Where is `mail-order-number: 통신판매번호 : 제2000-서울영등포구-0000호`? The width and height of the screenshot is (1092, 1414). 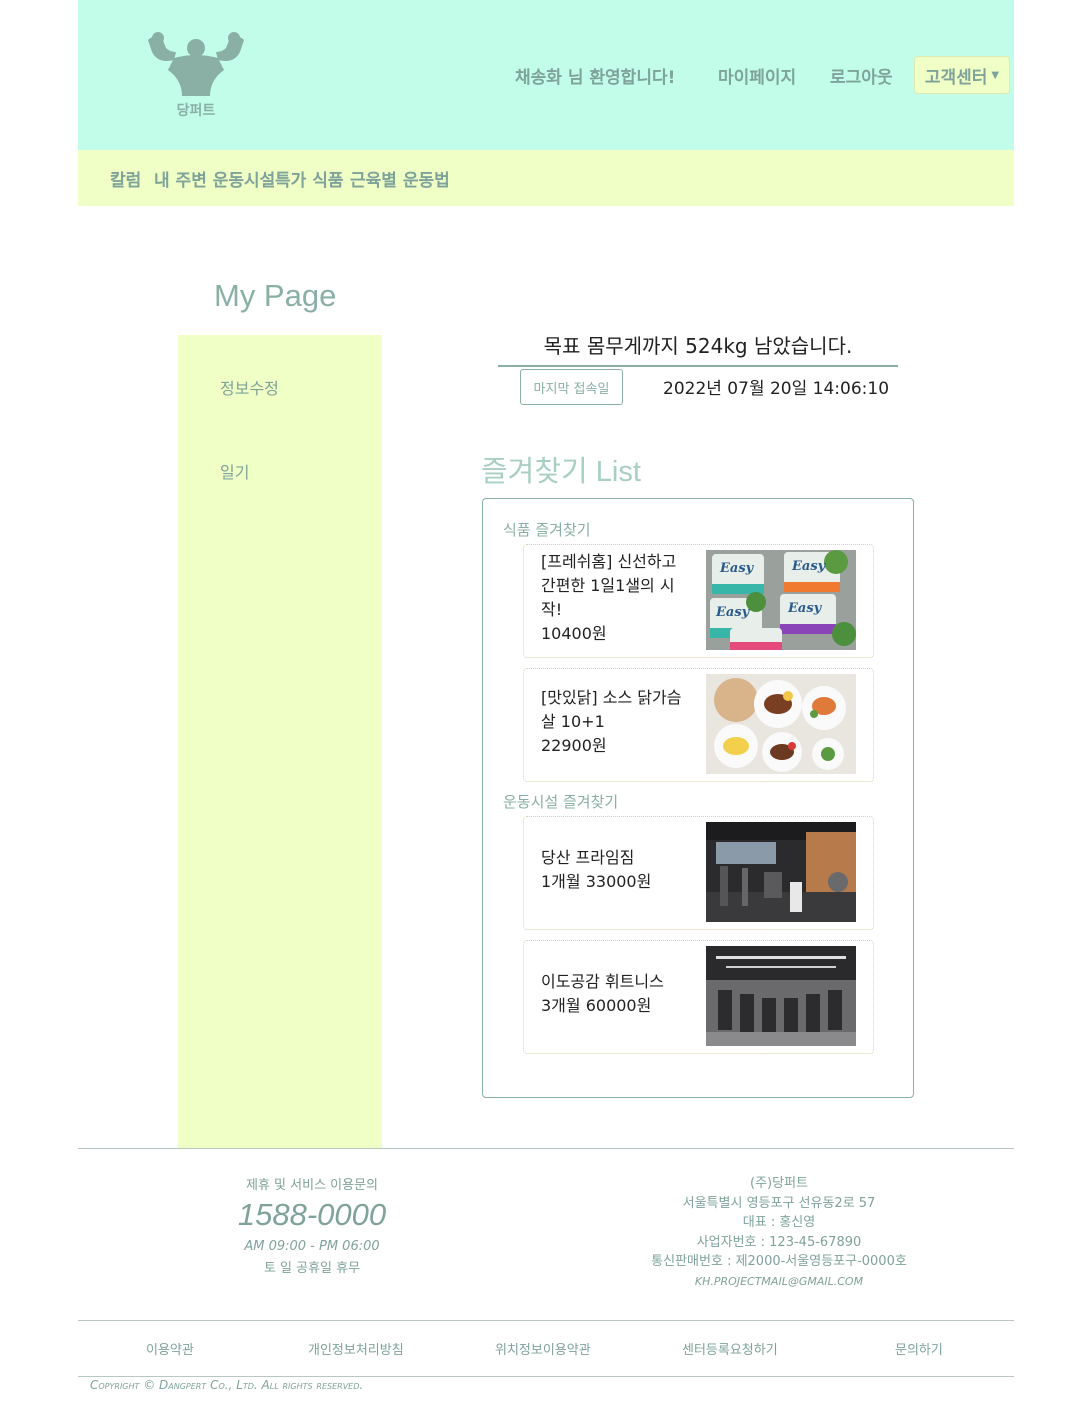 mail-order-number: 통신판매번호 : 제2000-서울영등포구-0000호 is located at coordinates (779, 1262).